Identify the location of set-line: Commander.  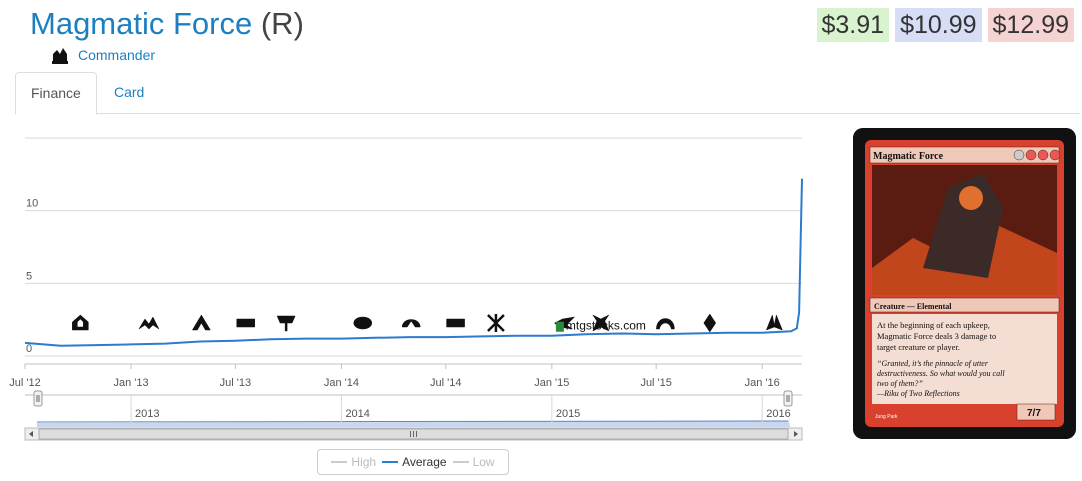
(102, 55).